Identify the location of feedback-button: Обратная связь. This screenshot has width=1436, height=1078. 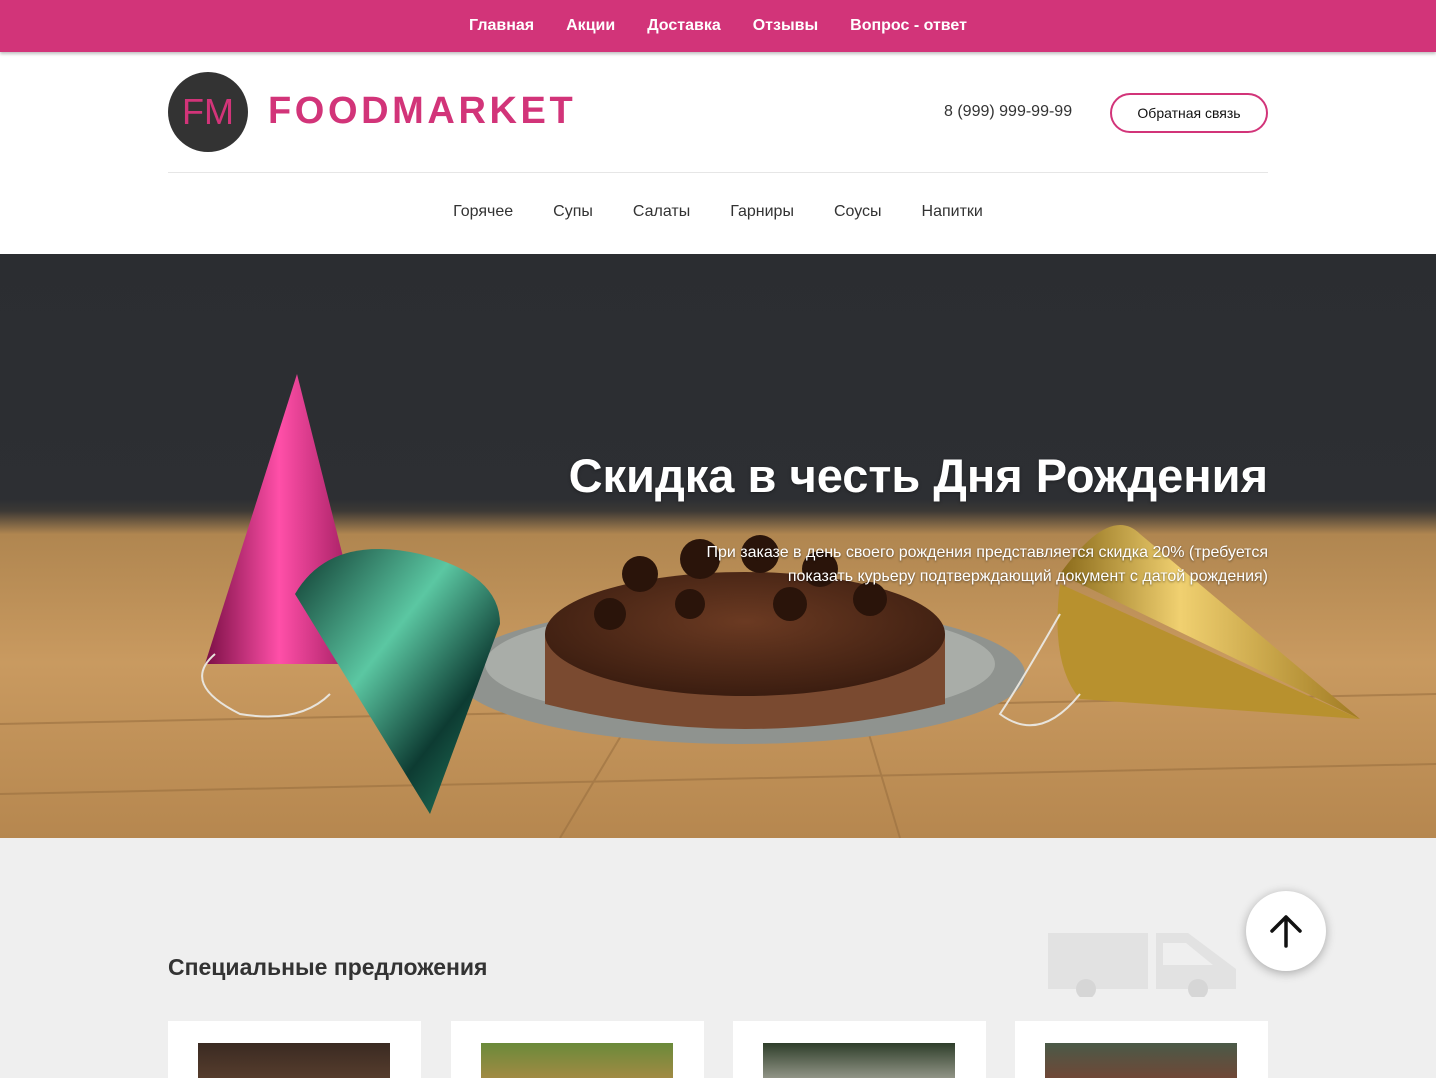
(1189, 113).